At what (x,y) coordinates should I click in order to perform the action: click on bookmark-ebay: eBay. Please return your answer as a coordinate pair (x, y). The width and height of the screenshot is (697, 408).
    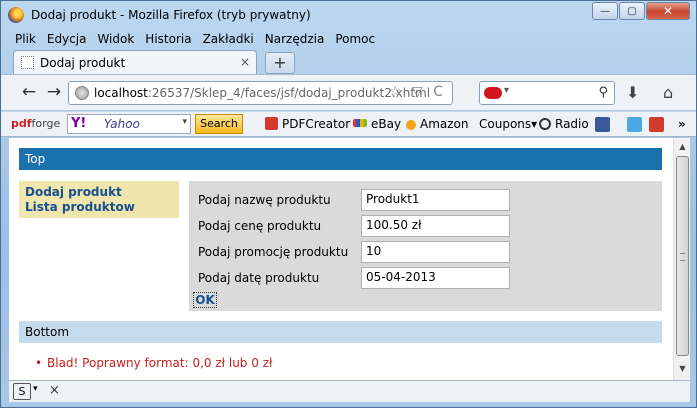
    Looking at the image, I should click on (377, 124).